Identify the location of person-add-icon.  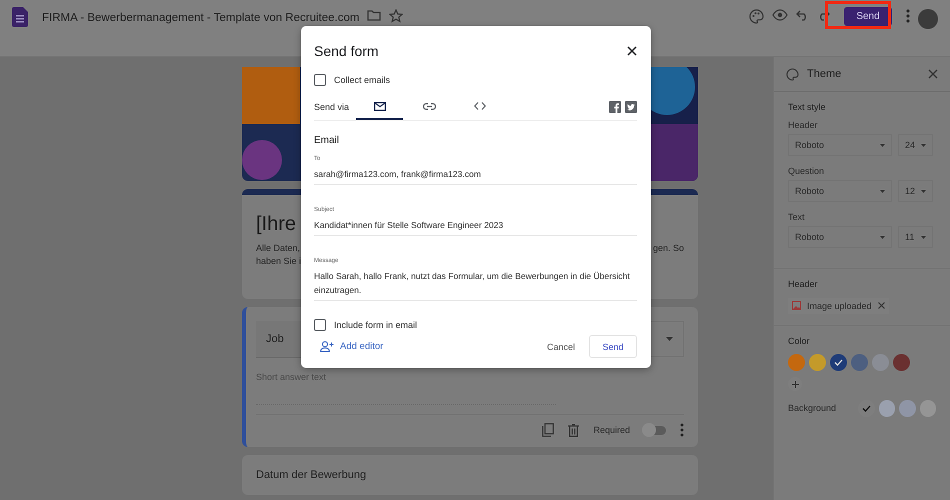
(327, 346).